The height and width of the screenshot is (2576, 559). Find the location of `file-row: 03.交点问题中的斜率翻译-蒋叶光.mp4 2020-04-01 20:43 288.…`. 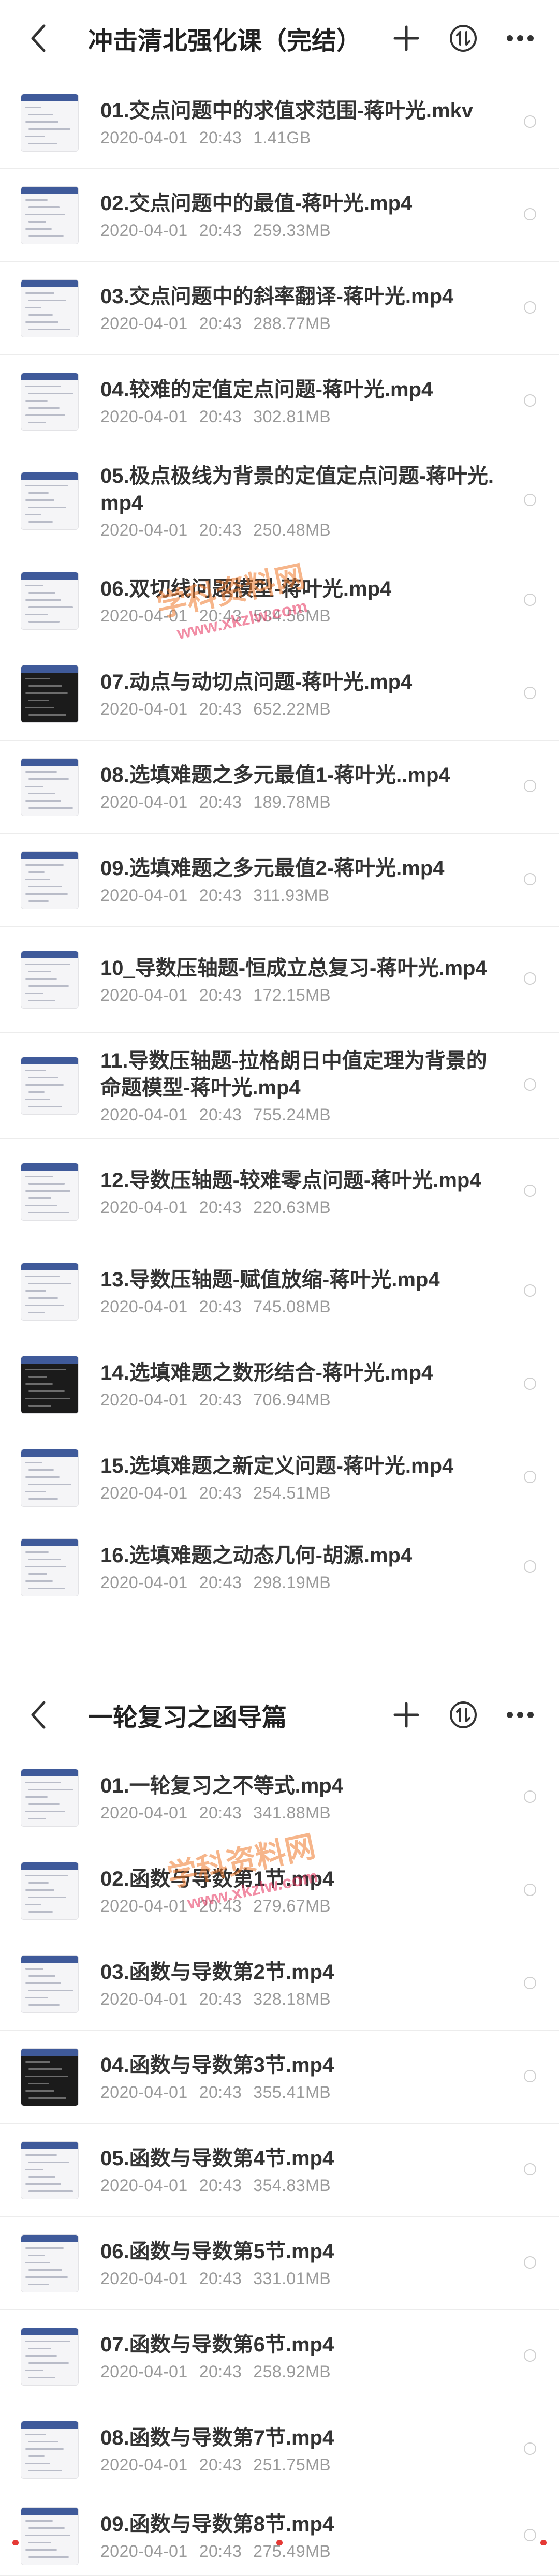

file-row: 03.交点问题中的斜率翻译-蒋叶光.mp4 2020-04-01 20:43 288.… is located at coordinates (279, 308).